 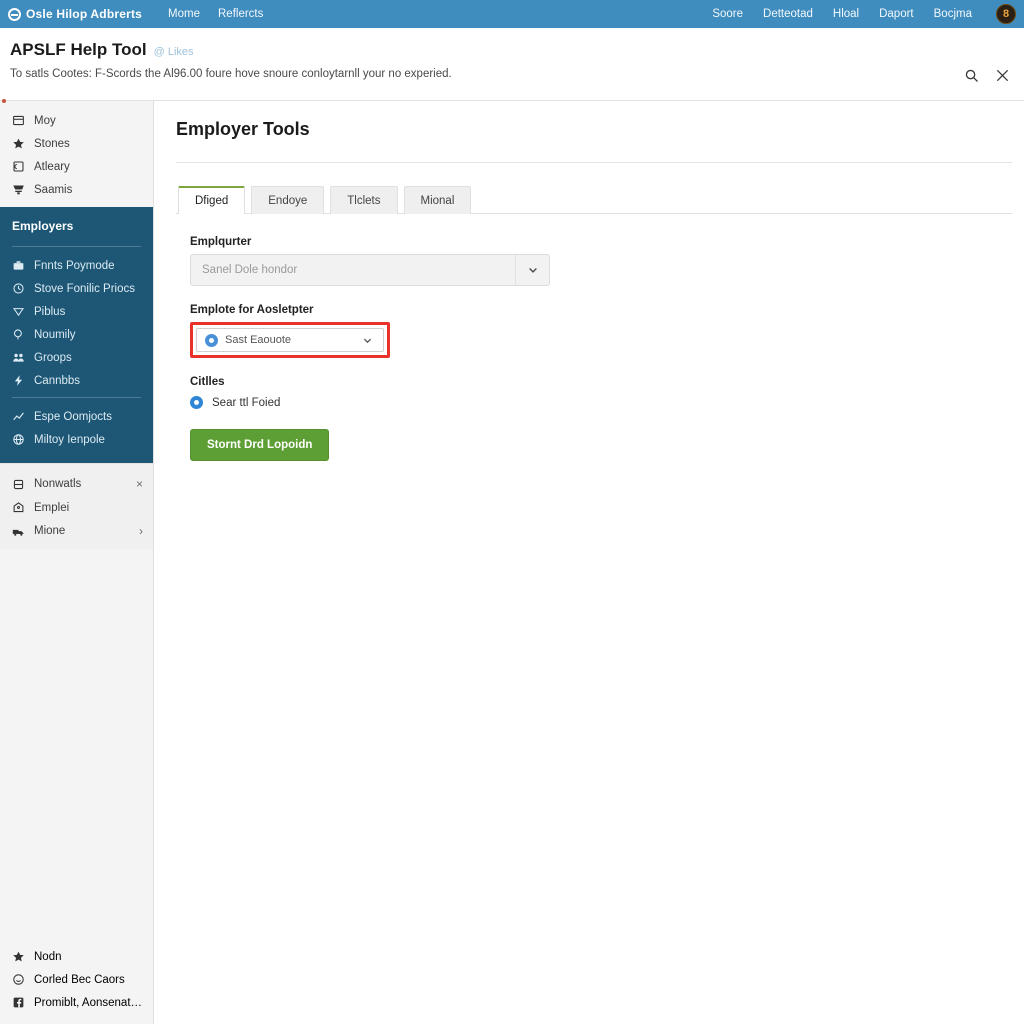 I want to click on sidebar-item-label: Fnnts Poymode, so click(x=74, y=265).